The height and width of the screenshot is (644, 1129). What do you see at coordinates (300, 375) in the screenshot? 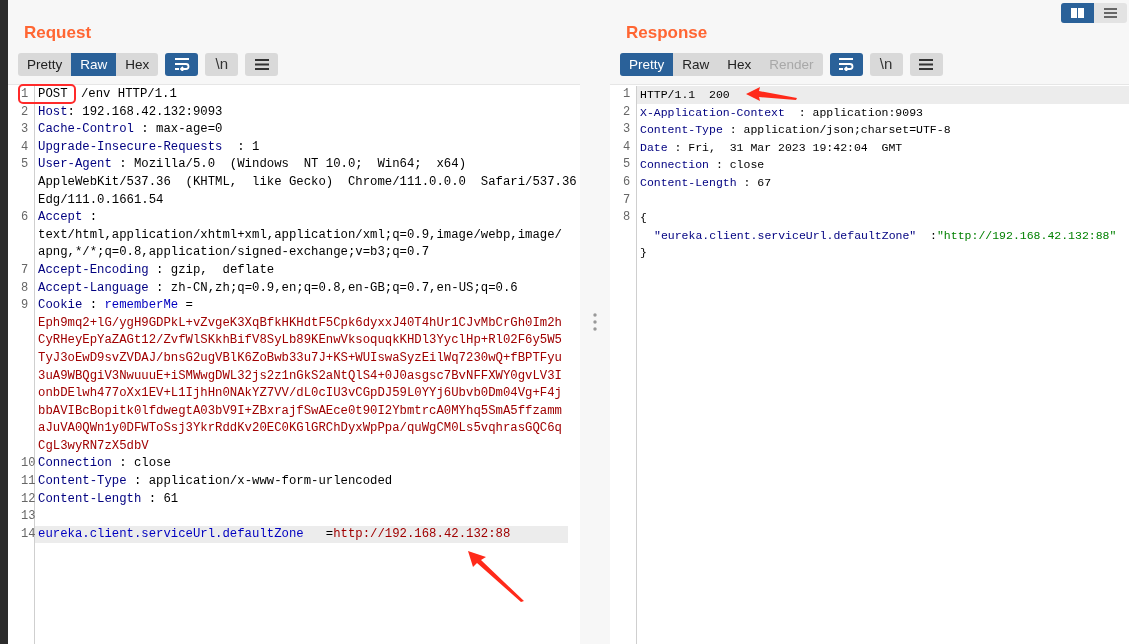
I see `parameter-value: 3uA9WBQgiV3NwuuuE+iSMWwgDWL32js2z1nGkS2aNtQlS4+0J0asgsc7BvNFFXWY0gvLV3I` at bounding box center [300, 375].